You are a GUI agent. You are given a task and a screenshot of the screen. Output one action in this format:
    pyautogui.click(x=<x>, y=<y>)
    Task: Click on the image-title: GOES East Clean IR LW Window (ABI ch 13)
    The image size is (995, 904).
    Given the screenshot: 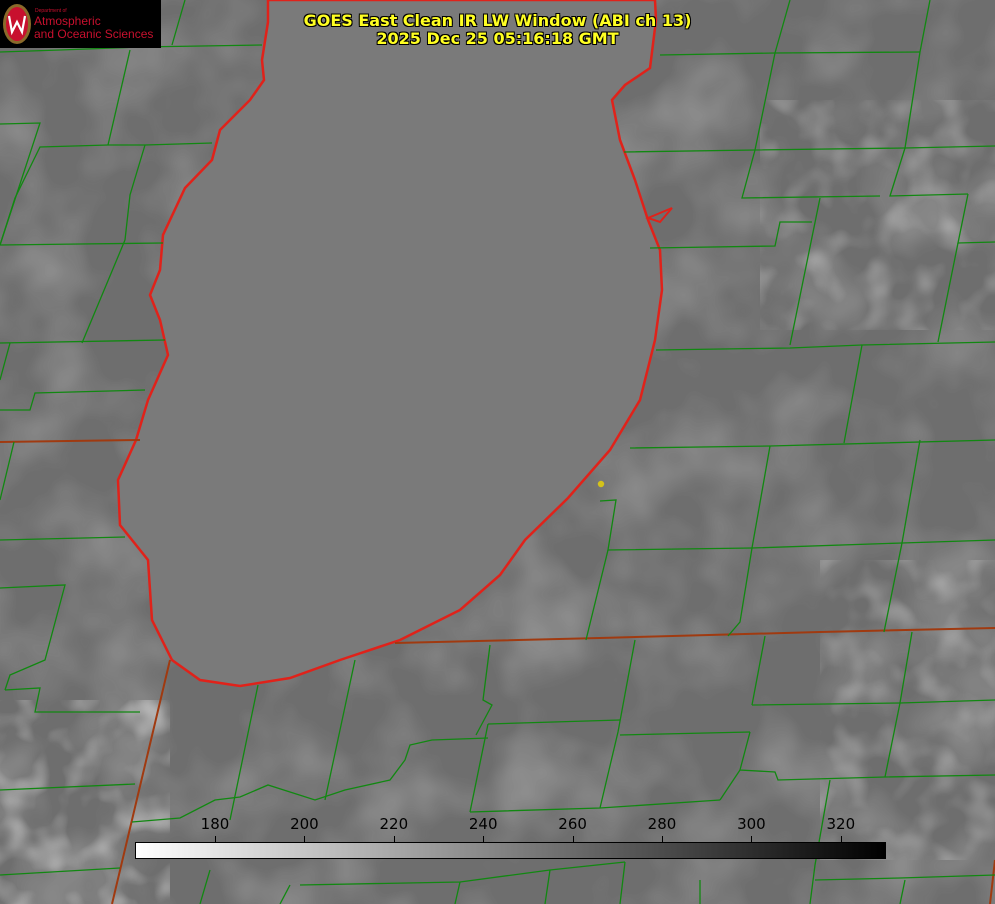 What is the action you would take?
    pyautogui.click(x=497, y=20)
    